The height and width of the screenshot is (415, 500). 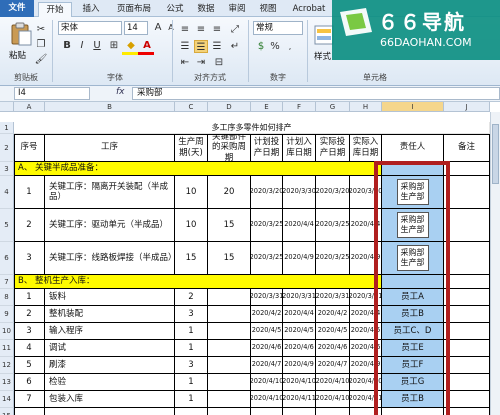 I want to click on cycle-days: 2, so click(x=191, y=297).